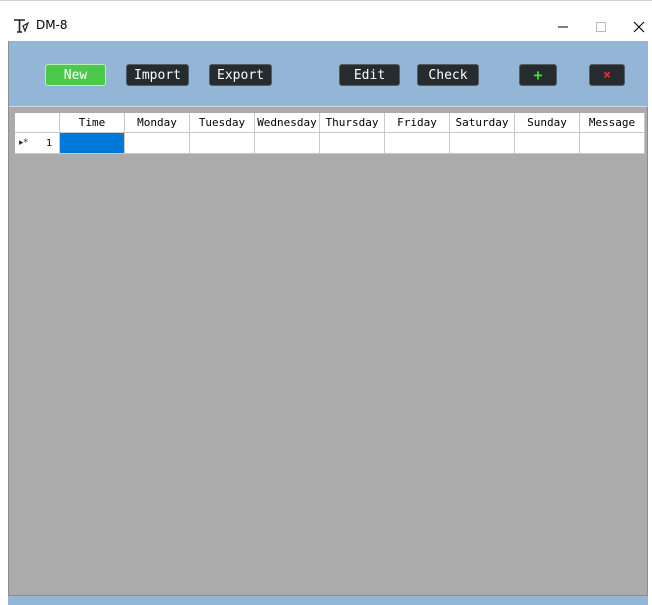 This screenshot has height=605, width=652. What do you see at coordinates (547, 122) in the screenshot?
I see `column-header-sunday: Sunday` at bounding box center [547, 122].